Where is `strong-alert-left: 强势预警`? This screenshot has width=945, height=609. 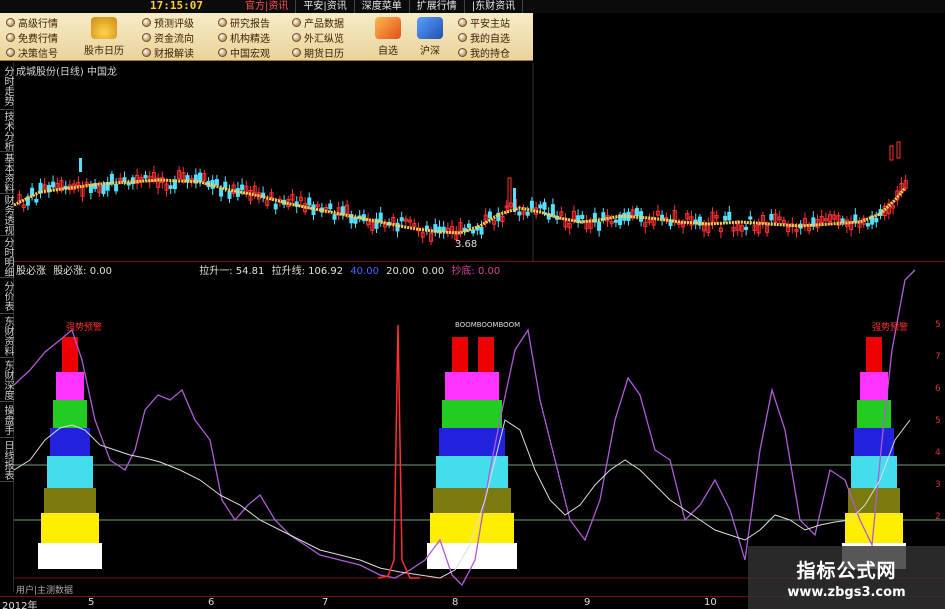 strong-alert-left: 强势预警 is located at coordinates (84, 328).